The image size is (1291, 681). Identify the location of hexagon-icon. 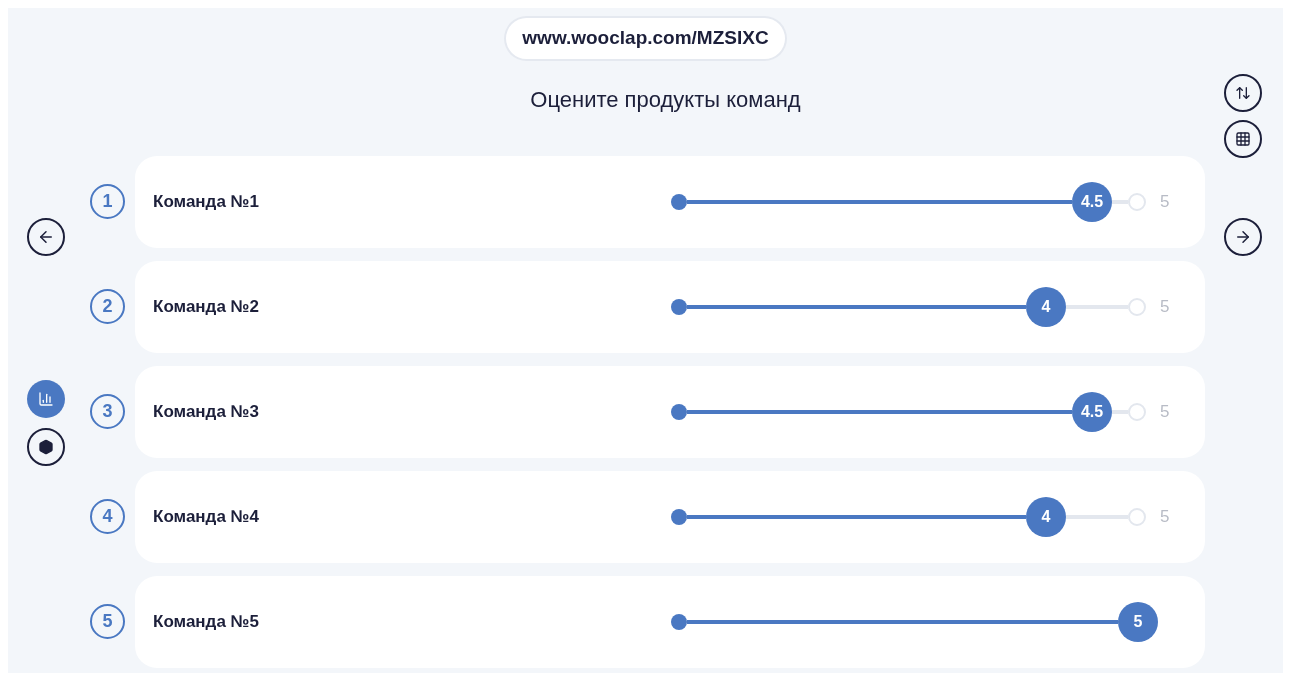
(45, 446).